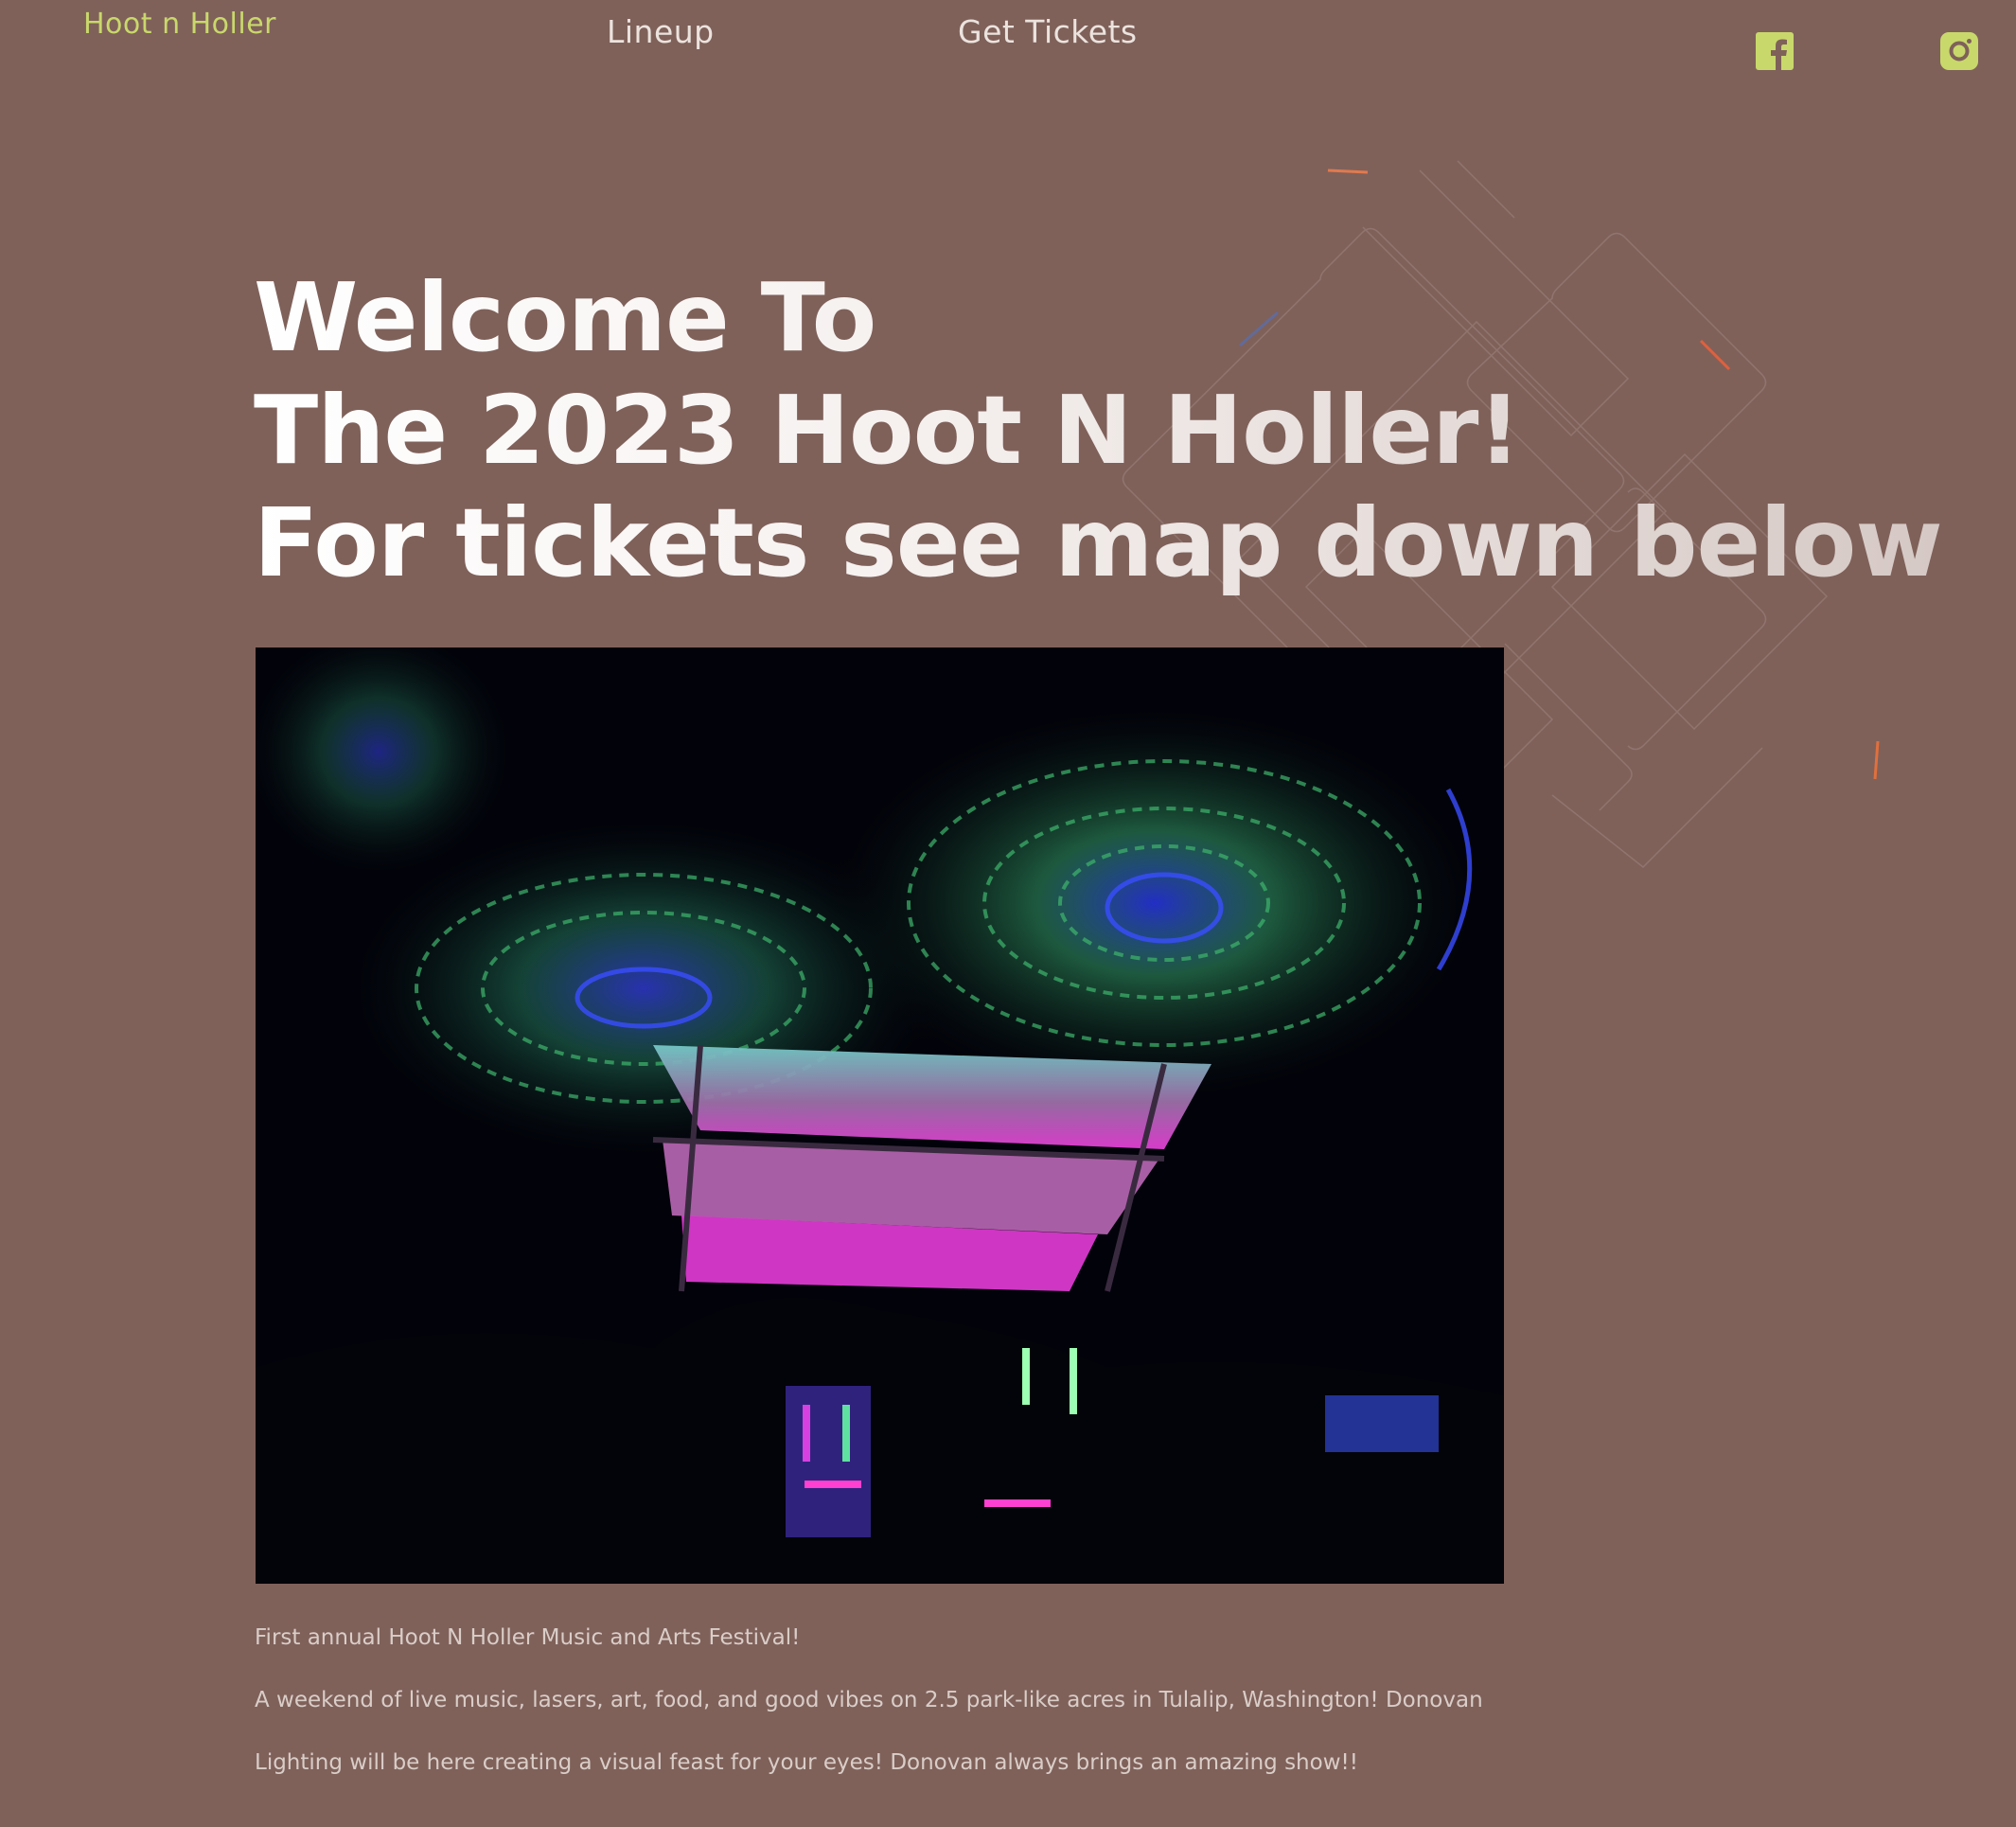 The width and height of the screenshot is (2016, 1827). What do you see at coordinates (1048, 31) in the screenshot?
I see `nav-link-get-tickets: Get Tickets` at bounding box center [1048, 31].